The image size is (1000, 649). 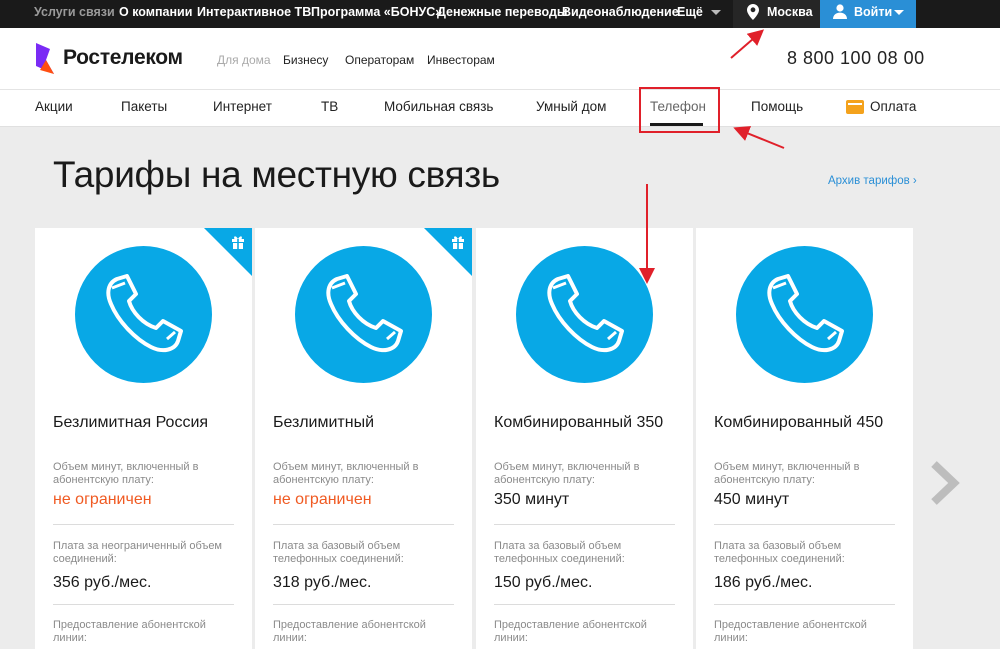 I want to click on annotation-arrow-phone-tab, so click(x=759, y=137).